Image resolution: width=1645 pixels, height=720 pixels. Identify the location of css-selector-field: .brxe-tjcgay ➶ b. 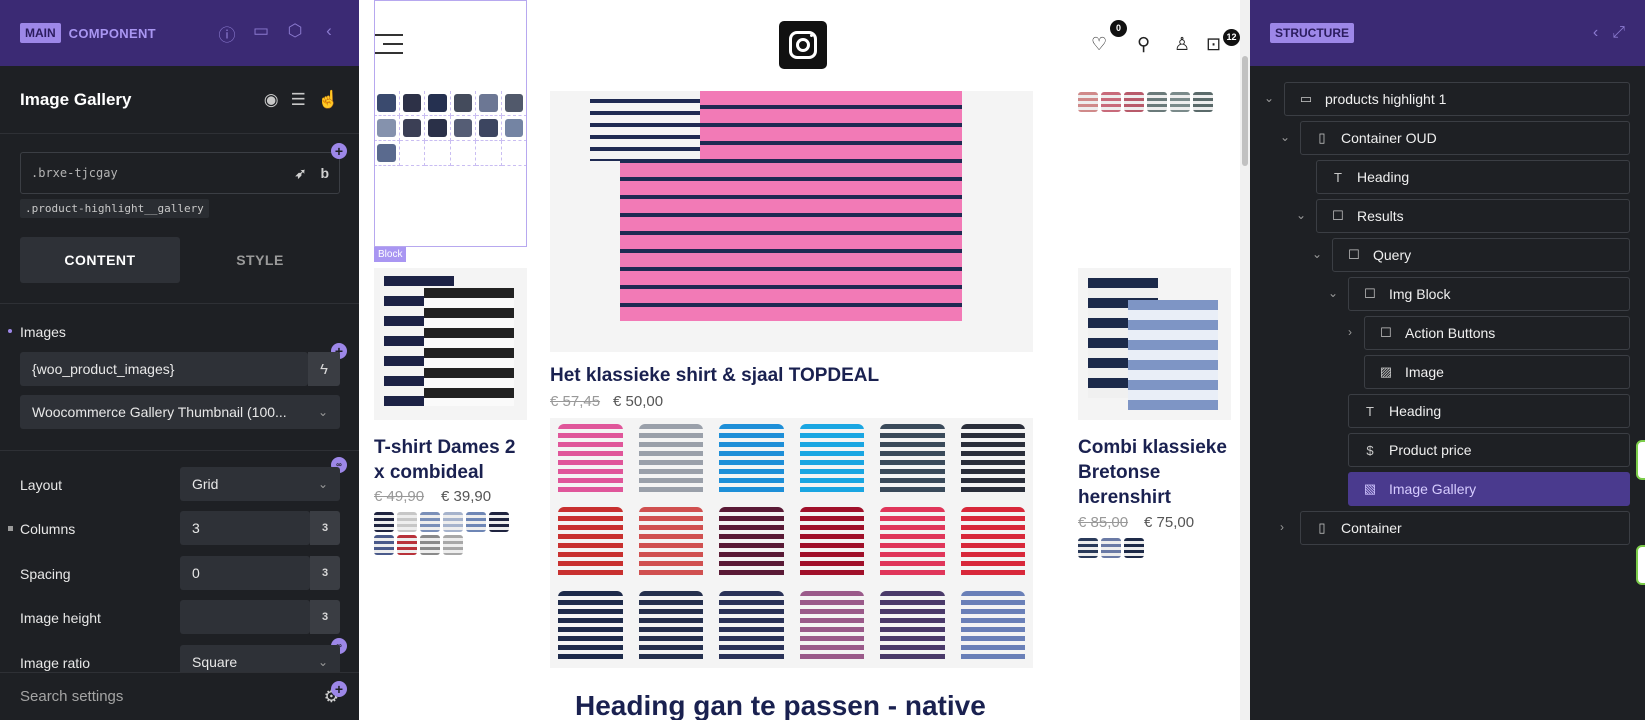
(180, 173).